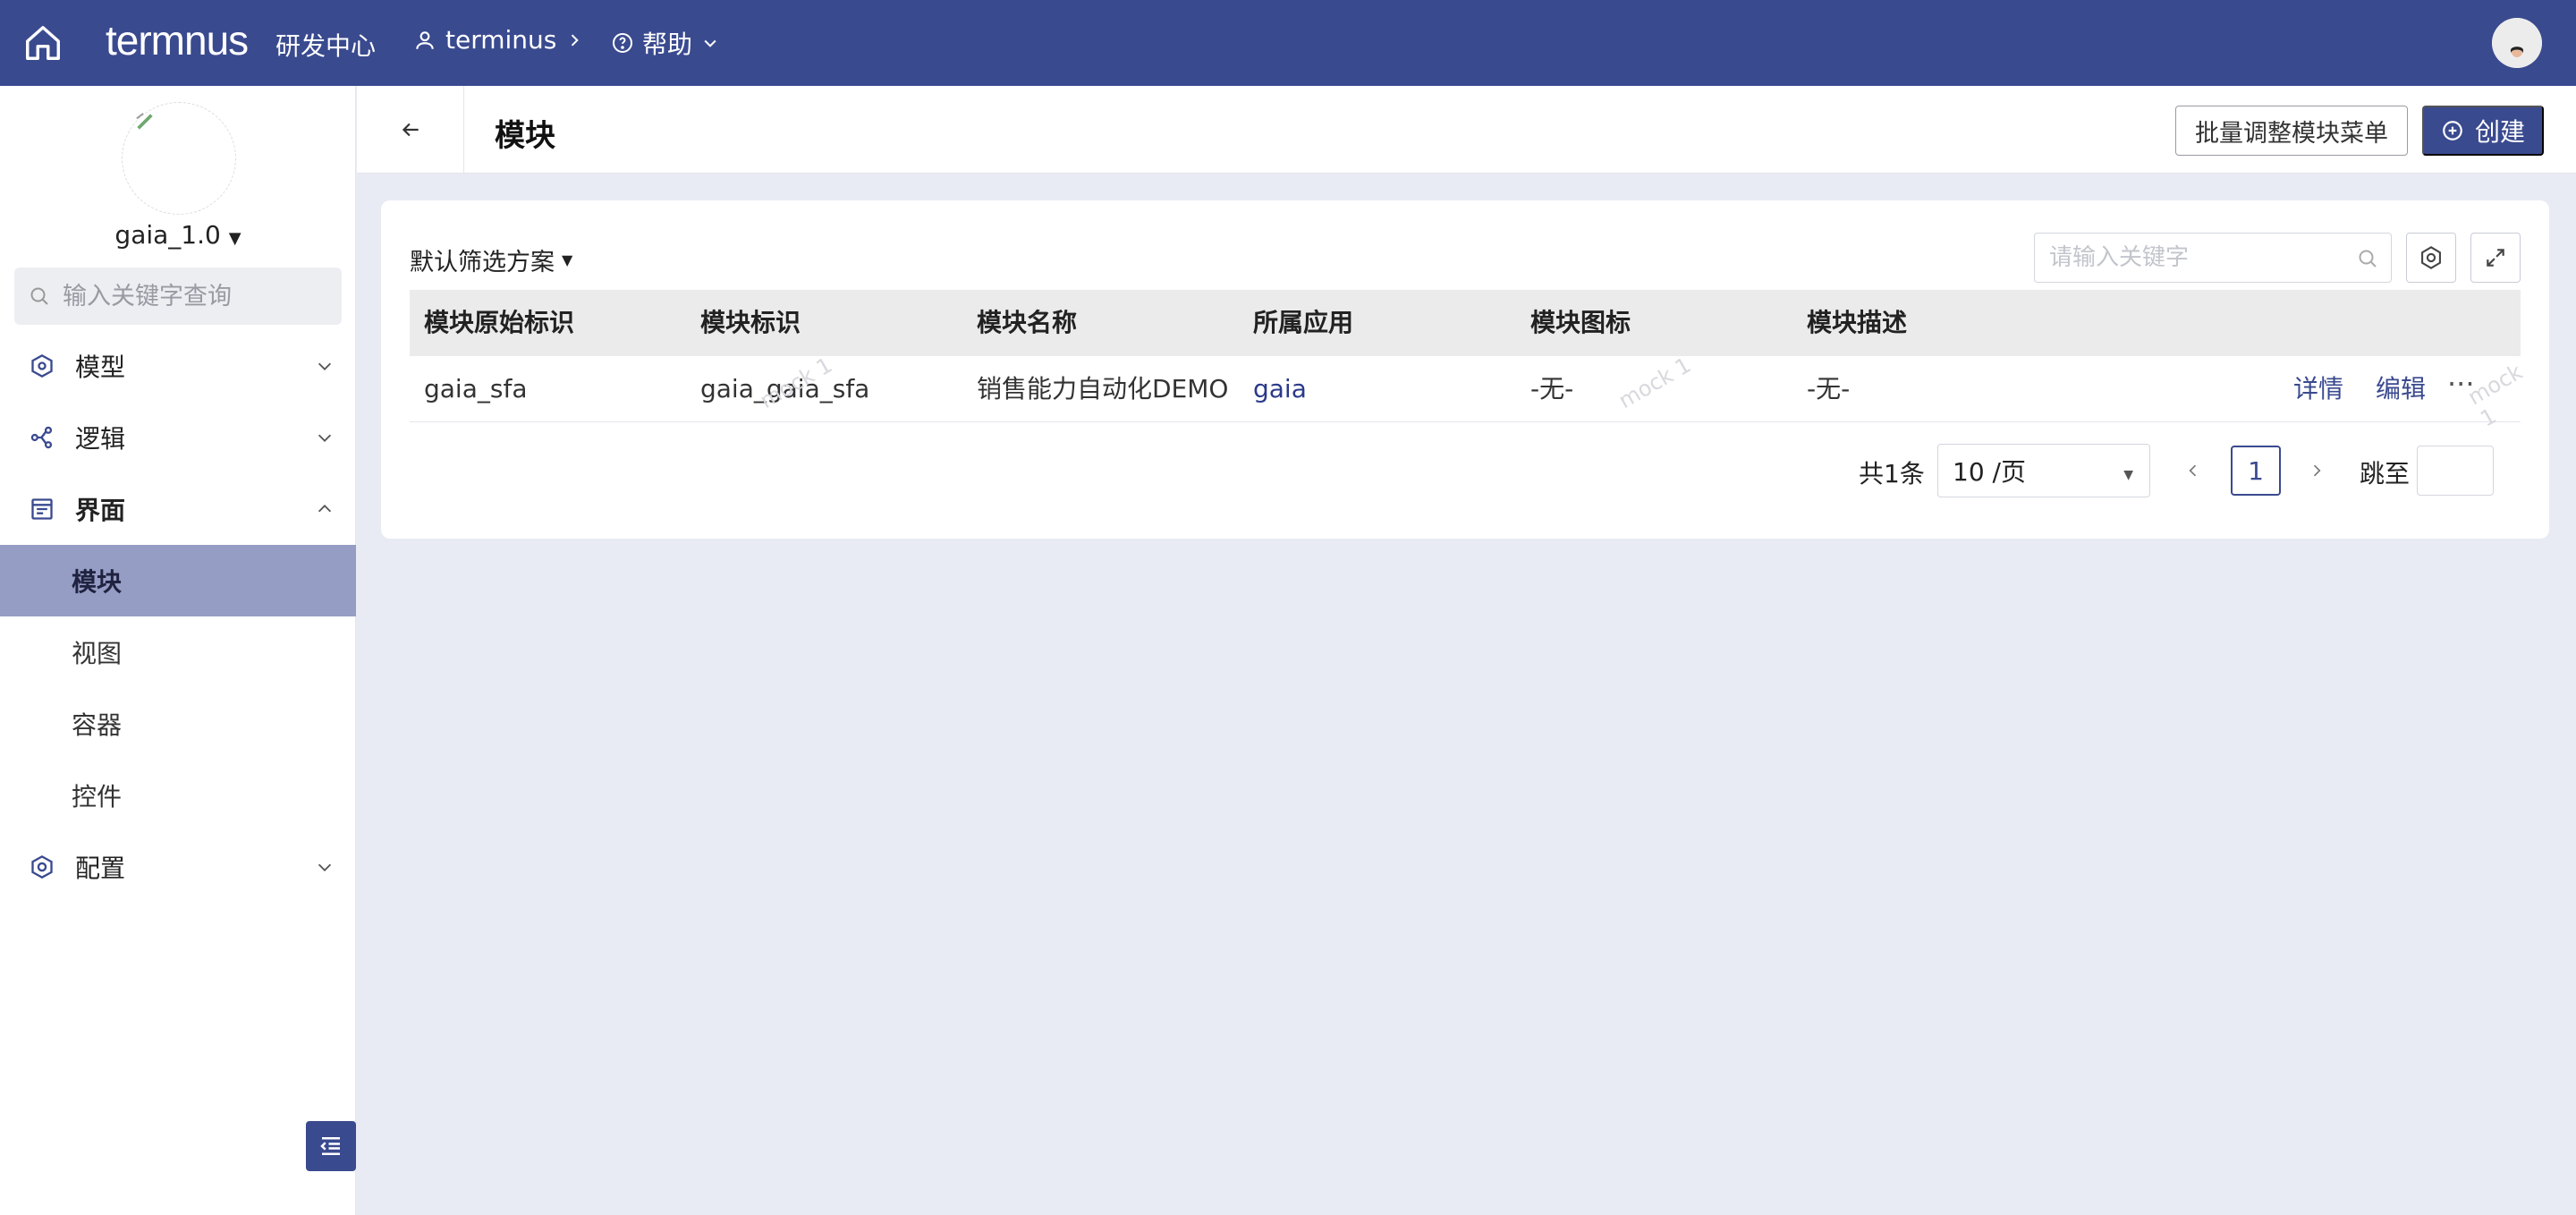 The image size is (2576, 1215). I want to click on model-icon, so click(42, 366).